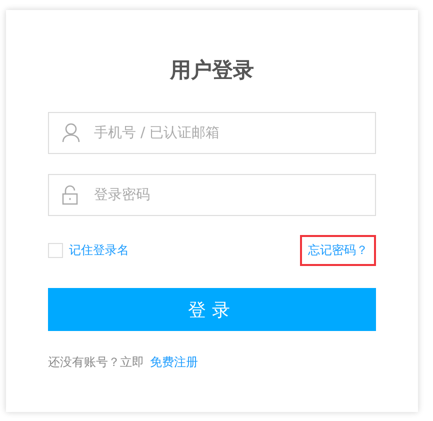 The image size is (433, 421). I want to click on login-title: 用户登录, so click(211, 70).